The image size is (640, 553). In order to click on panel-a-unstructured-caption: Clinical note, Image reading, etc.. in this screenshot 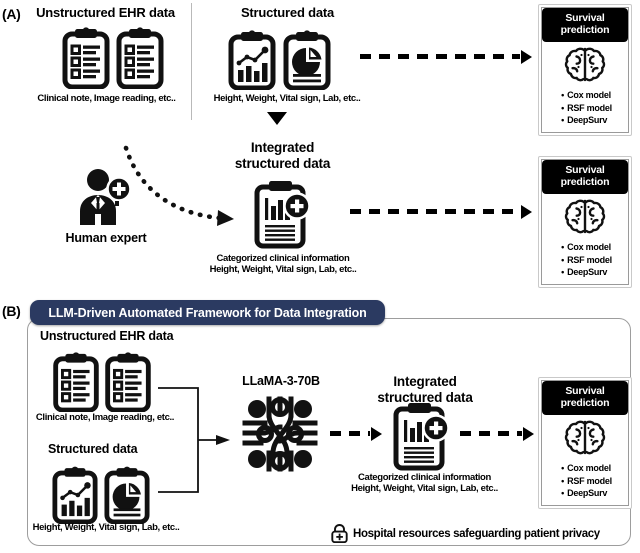, I will do `click(106, 98)`.